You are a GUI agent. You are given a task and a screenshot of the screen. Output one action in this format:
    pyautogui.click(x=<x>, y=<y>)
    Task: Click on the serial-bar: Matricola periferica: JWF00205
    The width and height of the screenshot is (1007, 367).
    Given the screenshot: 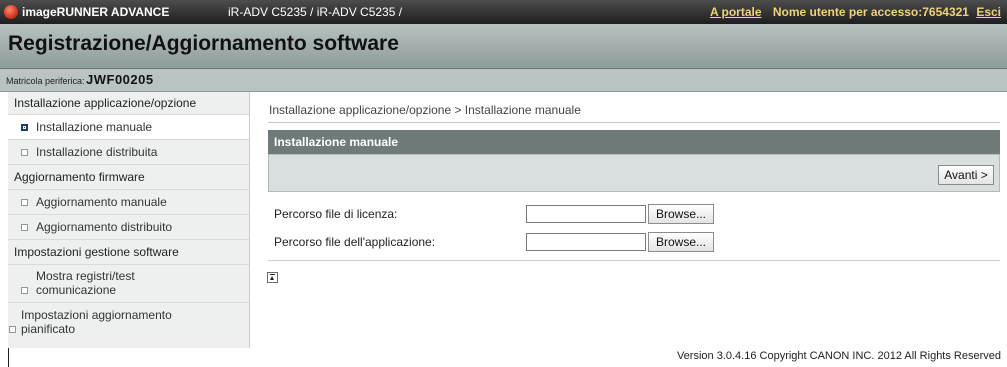 What is the action you would take?
    pyautogui.click(x=503, y=80)
    